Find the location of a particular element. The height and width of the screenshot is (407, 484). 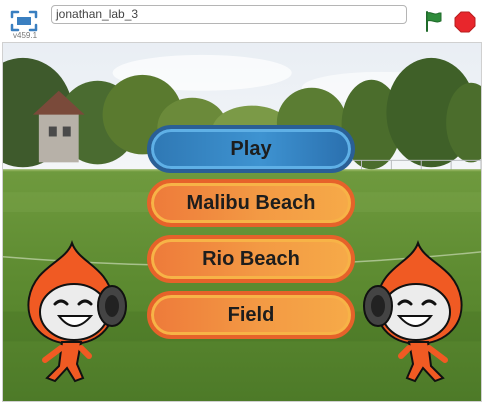

stop-button is located at coordinates (465, 22).